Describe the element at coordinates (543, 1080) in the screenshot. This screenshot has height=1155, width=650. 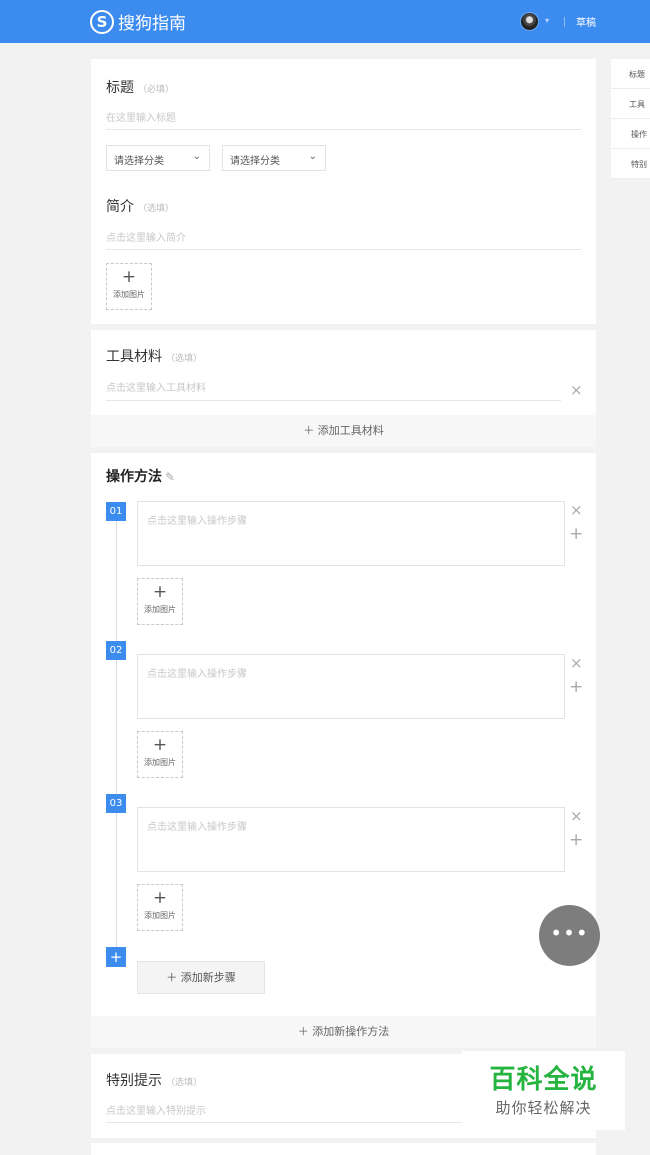
I see `watermark-title: 百科全说` at that location.